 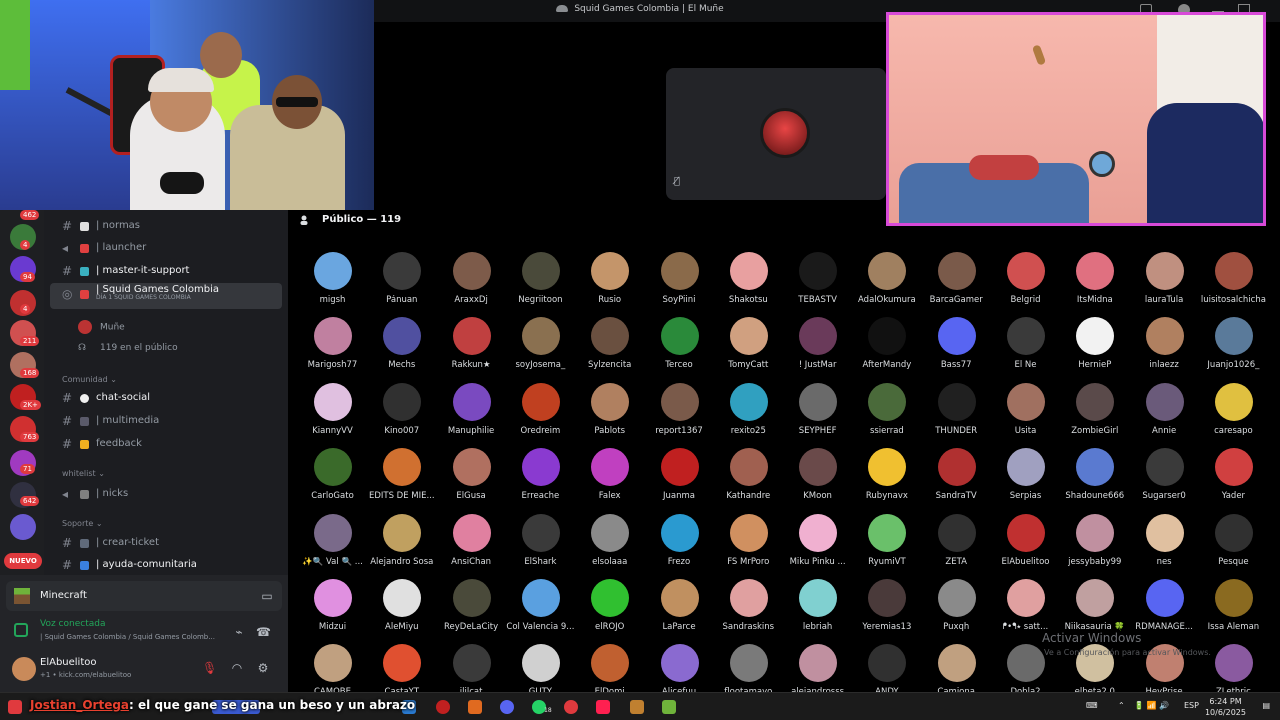 What do you see at coordinates (471, 342) in the screenshot?
I see `audience-member: Rakkun★` at bounding box center [471, 342].